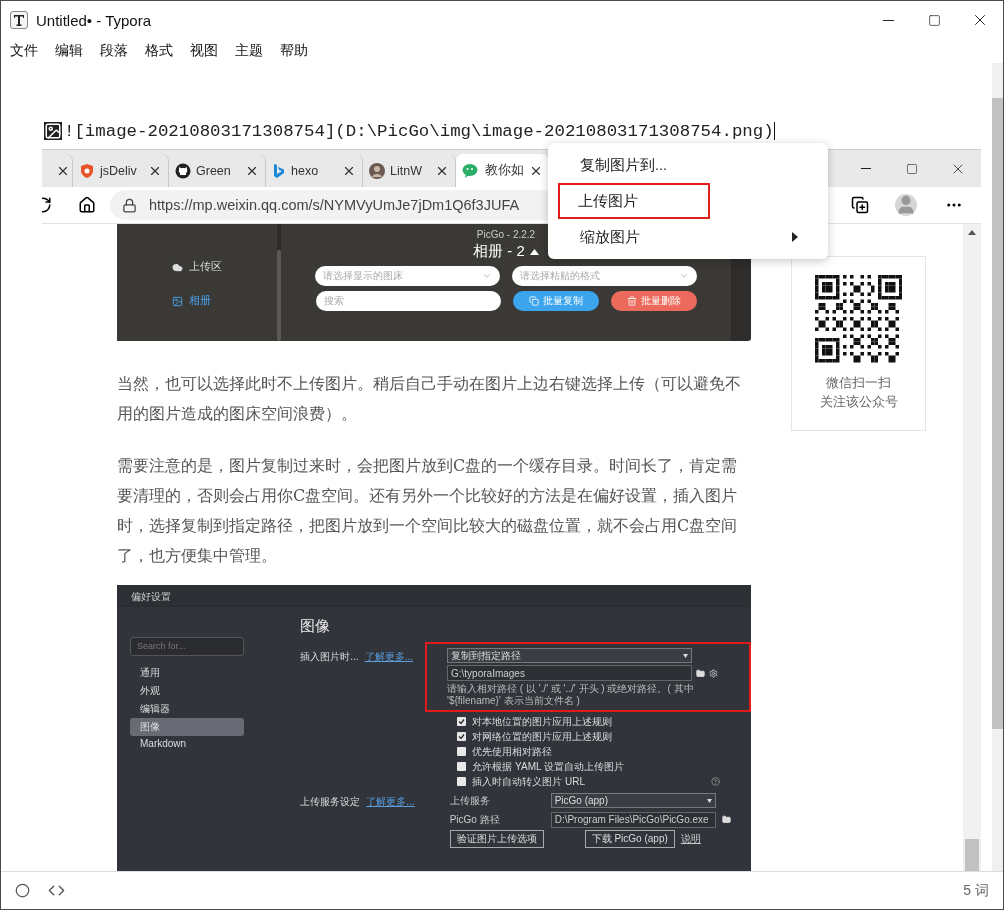  Describe the element at coordinates (204, 51) in the screenshot. I see `menu-item: 视图` at that location.